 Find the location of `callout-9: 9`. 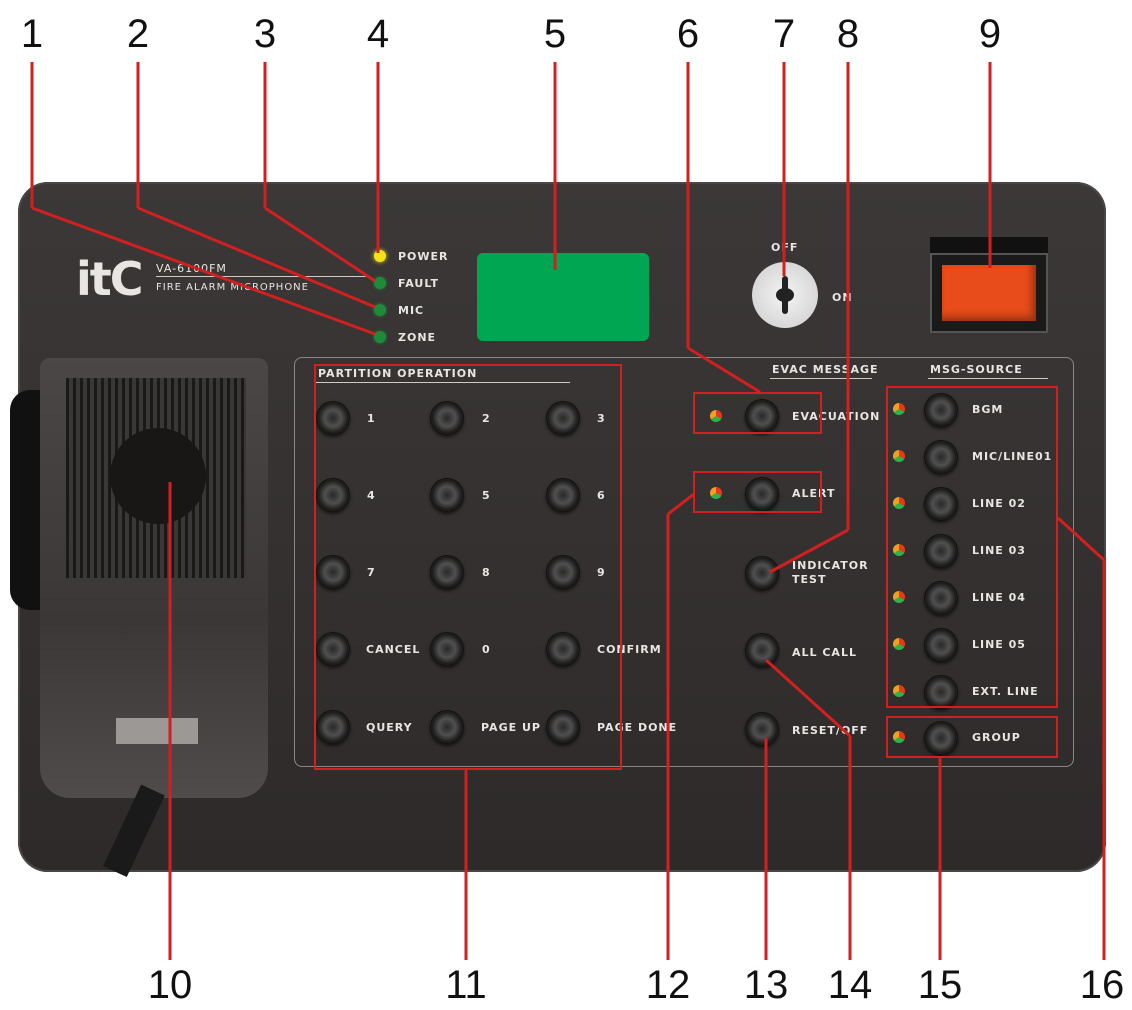

callout-9: 9 is located at coordinates (990, 34).